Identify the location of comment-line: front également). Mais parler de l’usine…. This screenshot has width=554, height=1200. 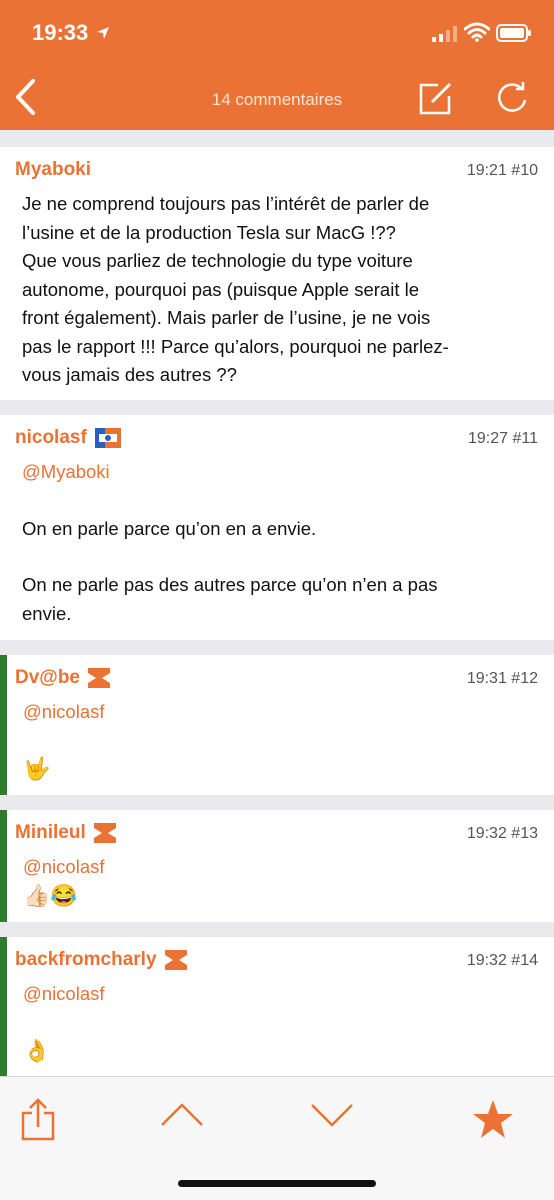
(226, 317).